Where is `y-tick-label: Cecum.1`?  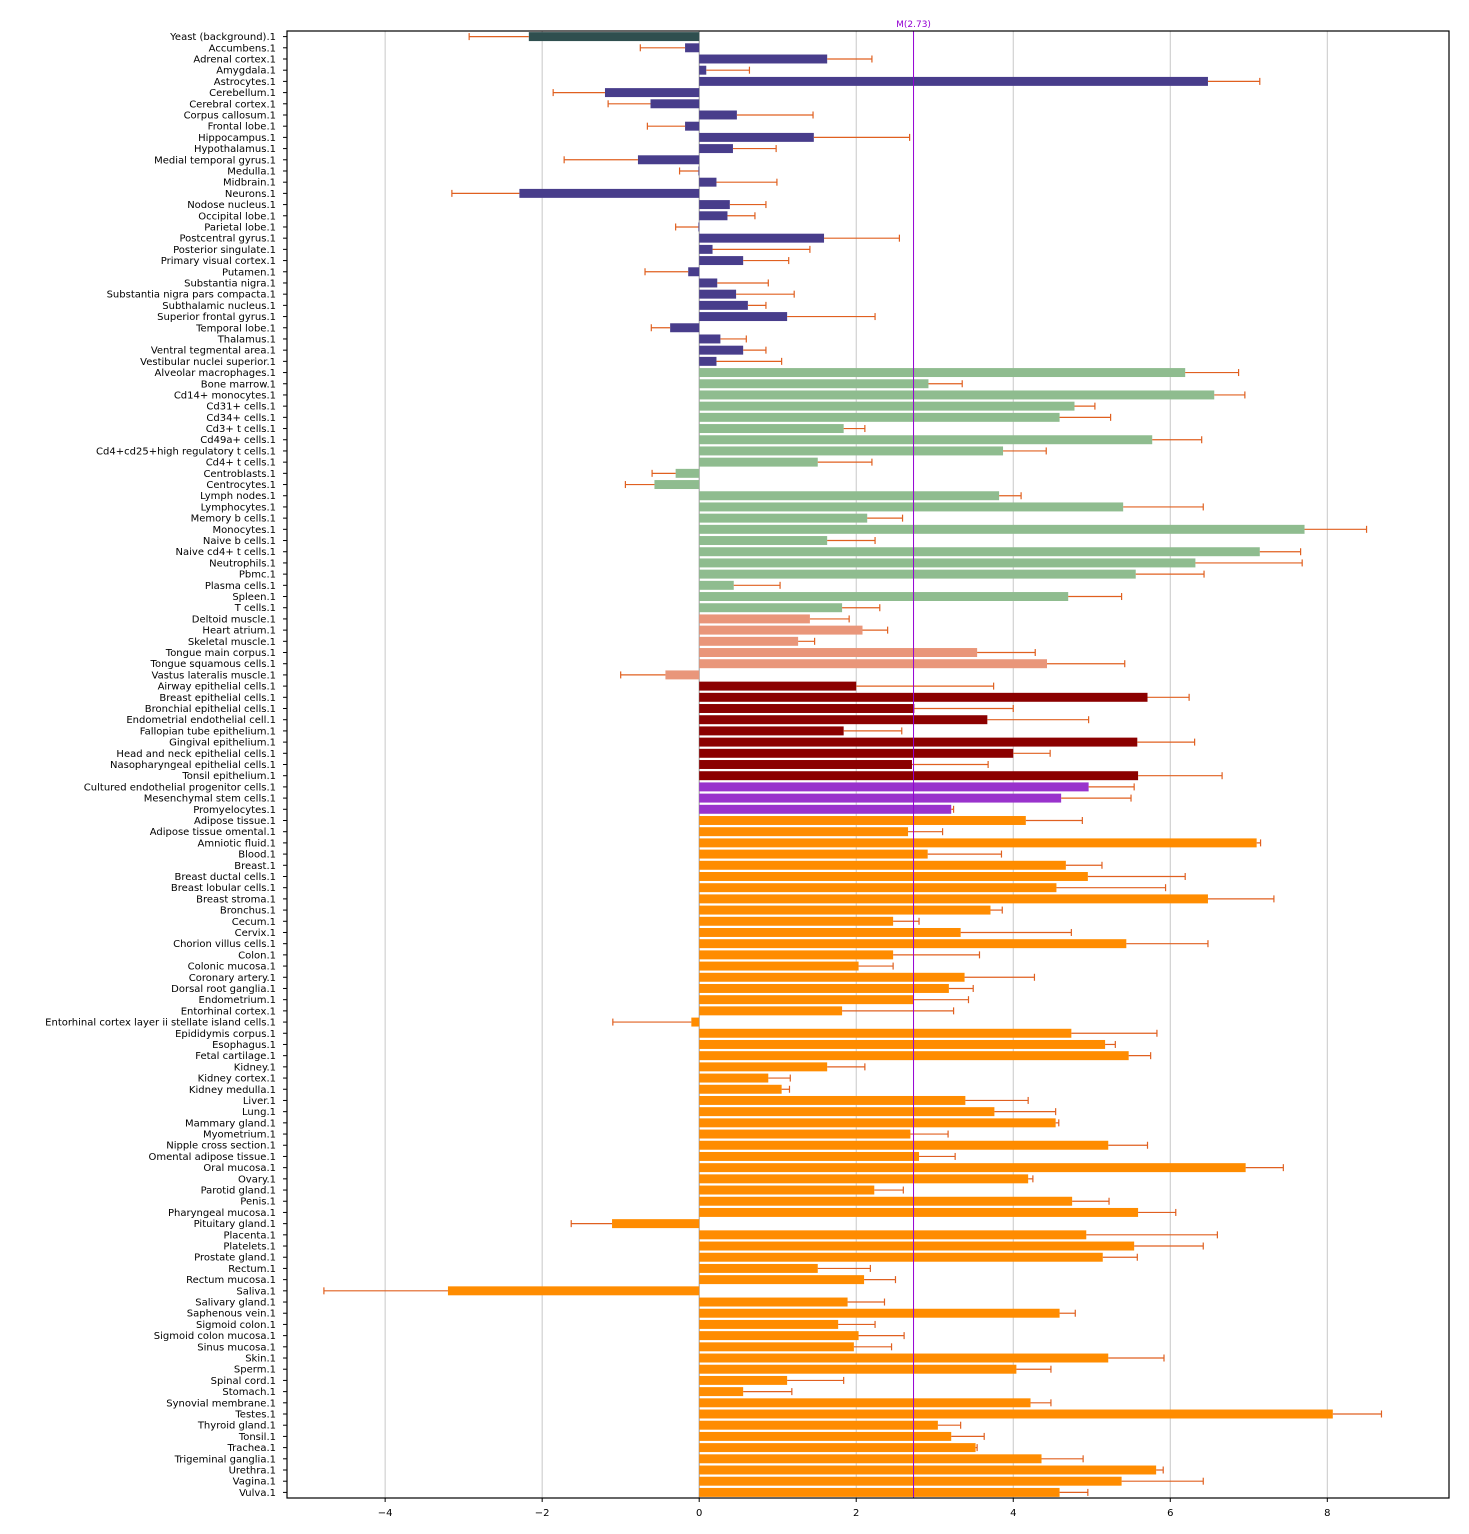 y-tick-label: Cecum.1 is located at coordinates (254, 922).